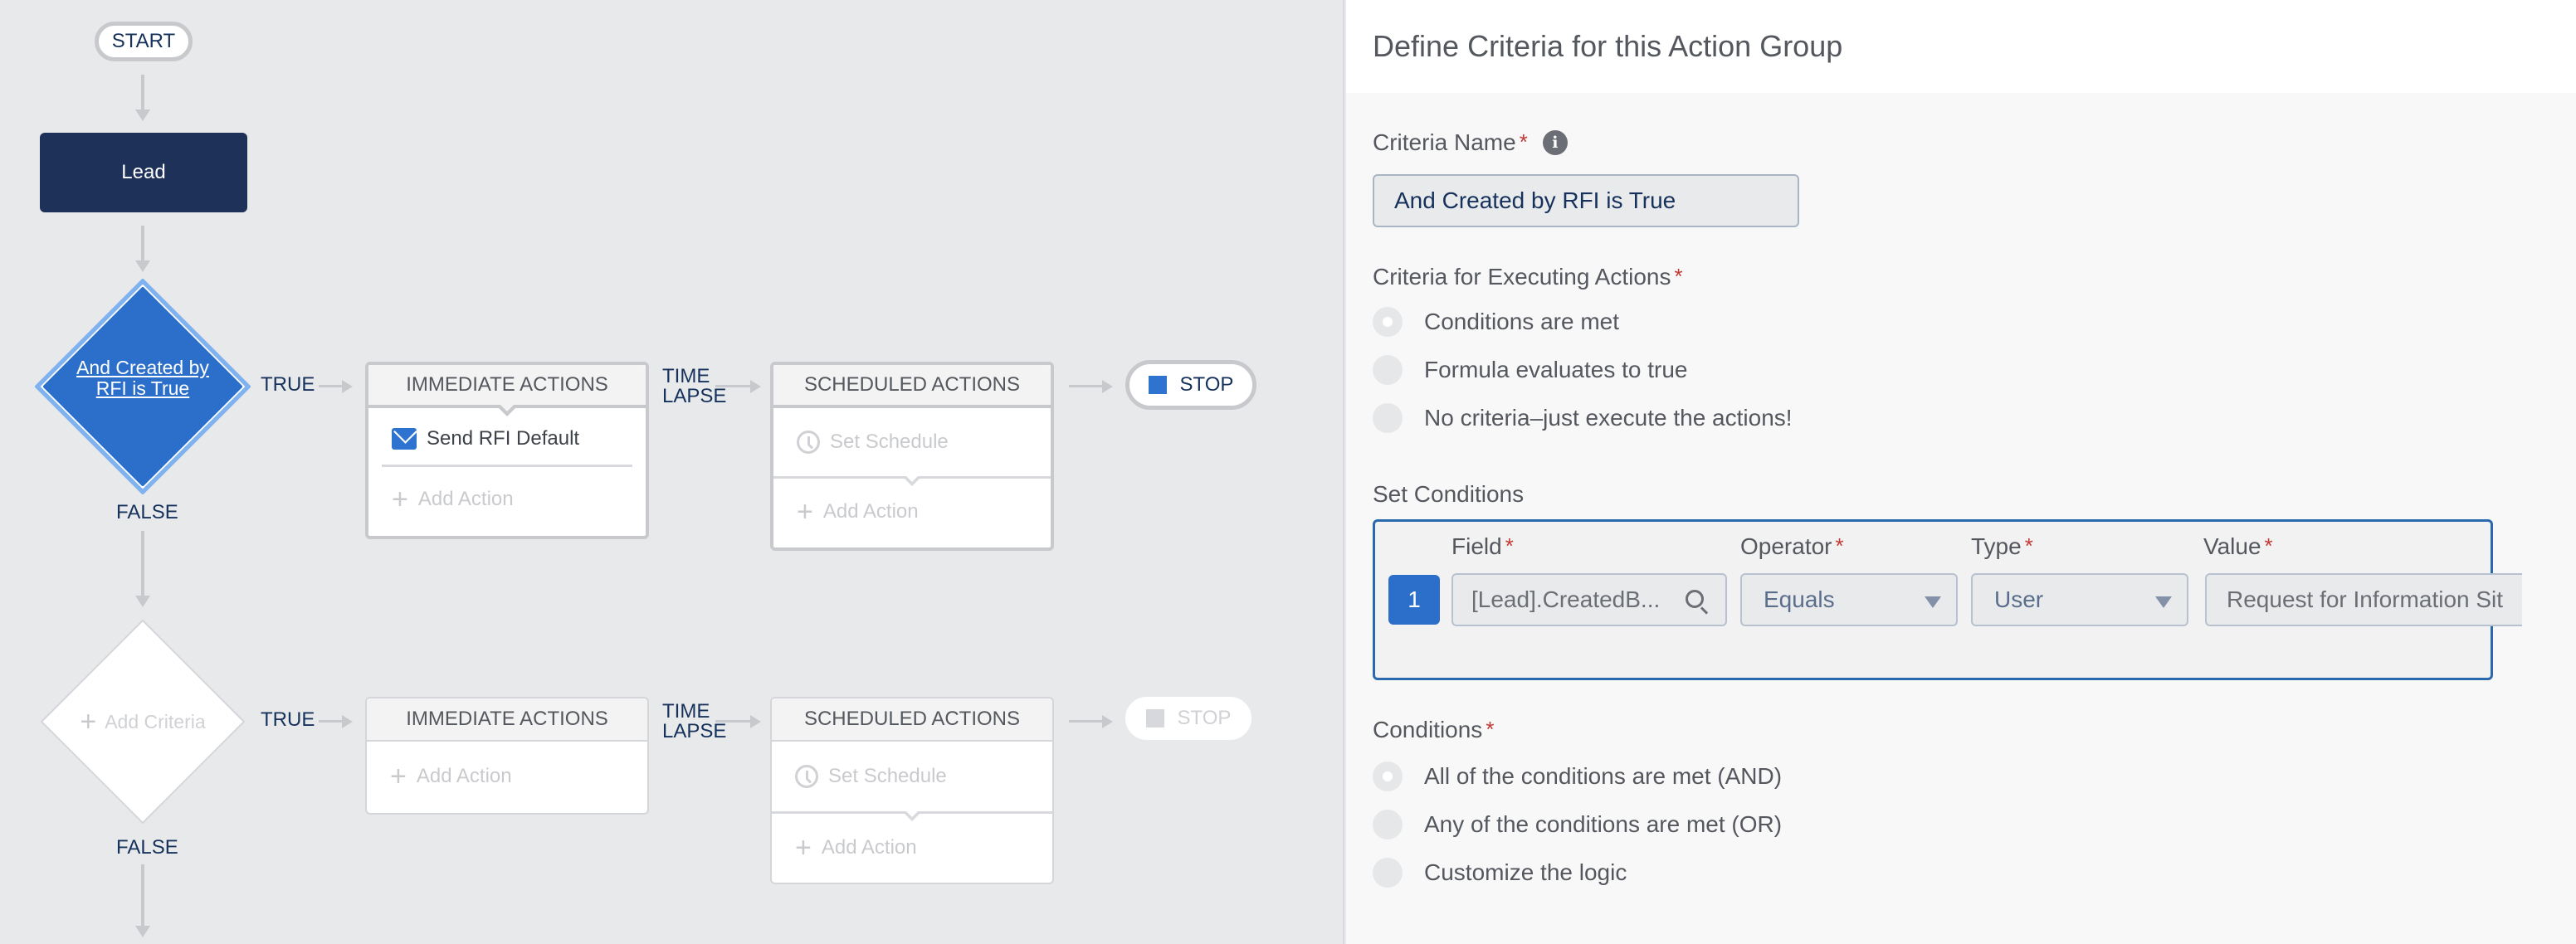 The image size is (2576, 944). I want to click on chevron-down-icon, so click(1933, 602).